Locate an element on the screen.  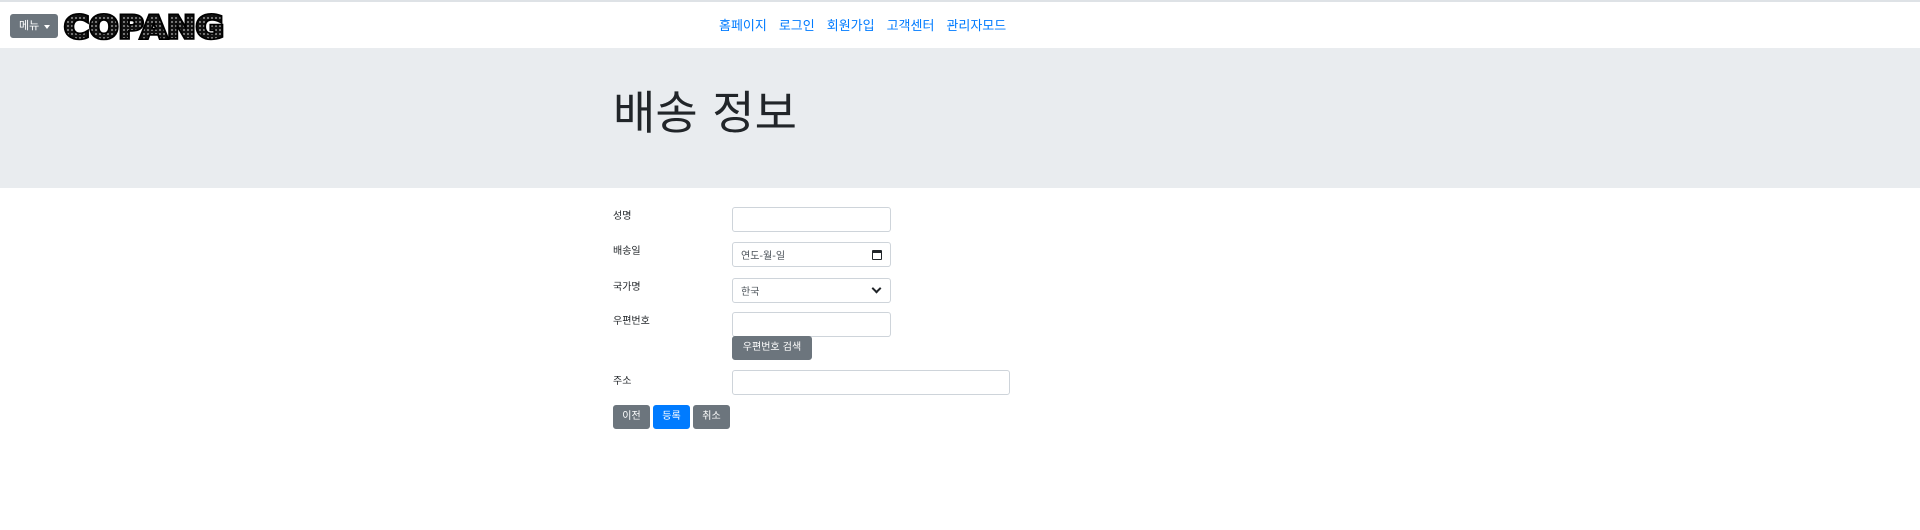
delivery-date-input: 연도-월-일 is located at coordinates (811, 254).